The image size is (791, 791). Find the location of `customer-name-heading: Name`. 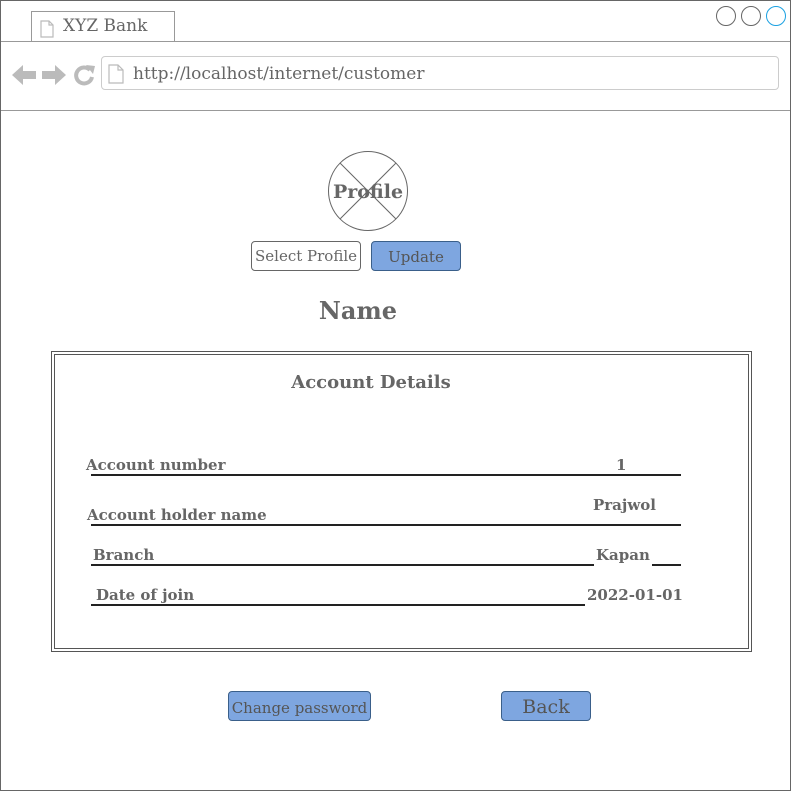

customer-name-heading: Name is located at coordinates (358, 310).